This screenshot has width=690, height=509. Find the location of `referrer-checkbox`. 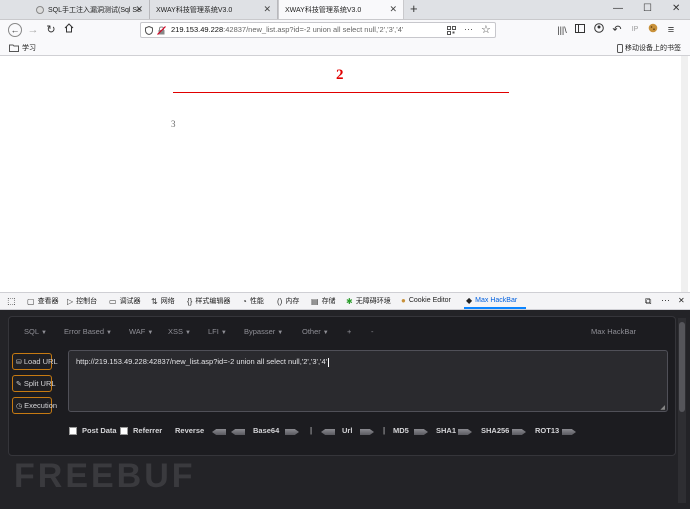

referrer-checkbox is located at coordinates (124, 430).